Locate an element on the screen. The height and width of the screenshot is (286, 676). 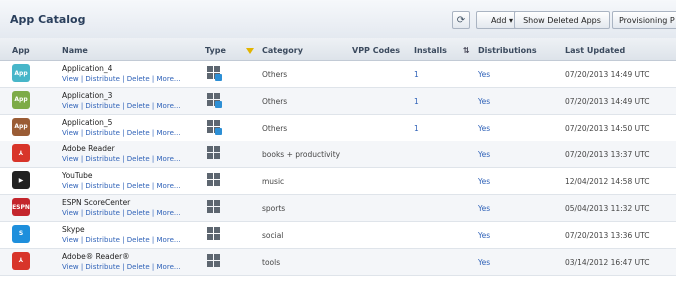
app-category: sports is located at coordinates (274, 208).